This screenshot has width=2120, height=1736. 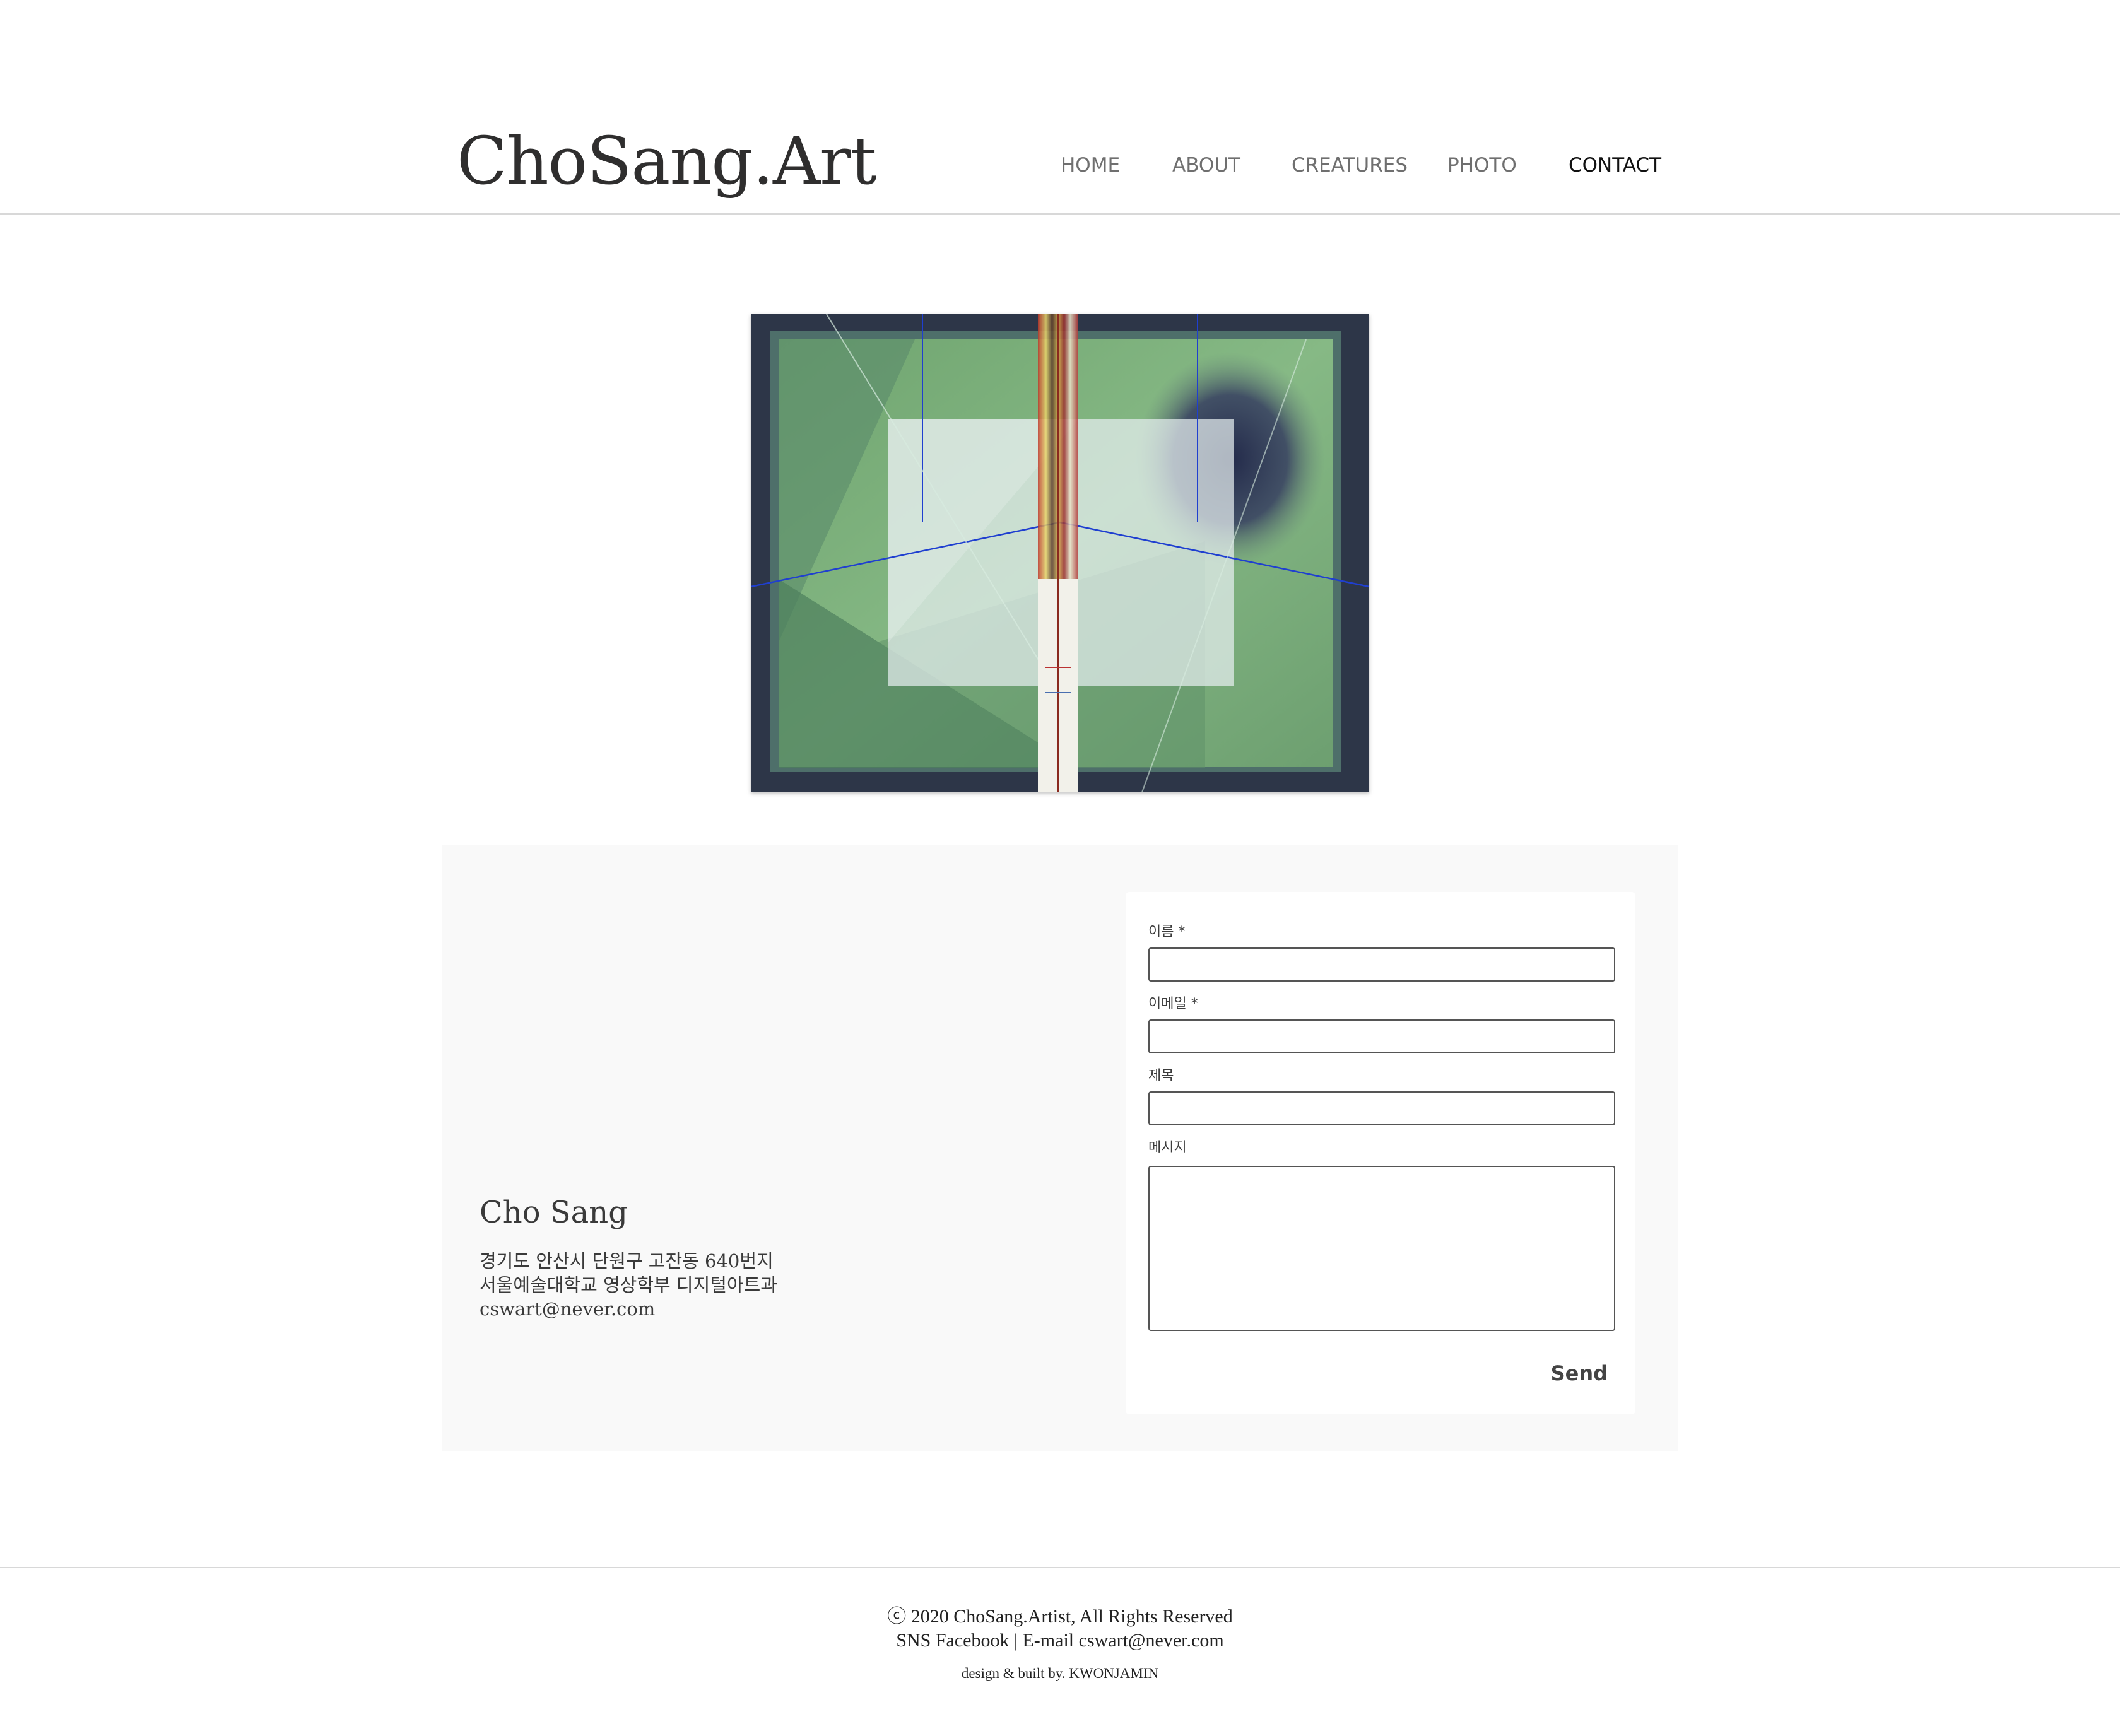 I want to click on name-field-label: 이름 *, so click(x=1167, y=932).